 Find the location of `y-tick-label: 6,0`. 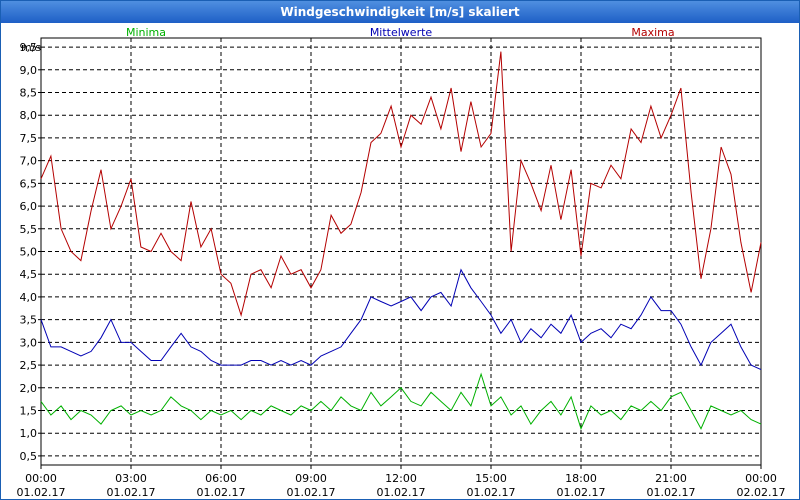

y-tick-label: 6,0 is located at coordinates (29, 206).